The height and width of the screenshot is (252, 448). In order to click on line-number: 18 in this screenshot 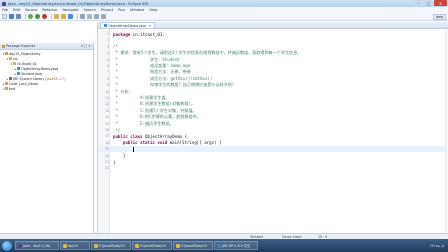, I will do `click(107, 142)`.